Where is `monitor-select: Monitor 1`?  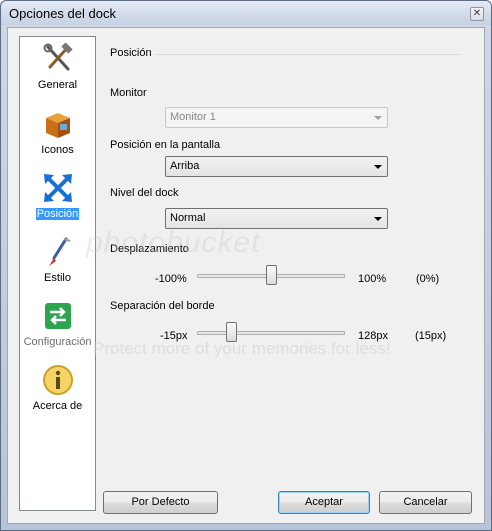 monitor-select: Monitor 1 is located at coordinates (276, 117).